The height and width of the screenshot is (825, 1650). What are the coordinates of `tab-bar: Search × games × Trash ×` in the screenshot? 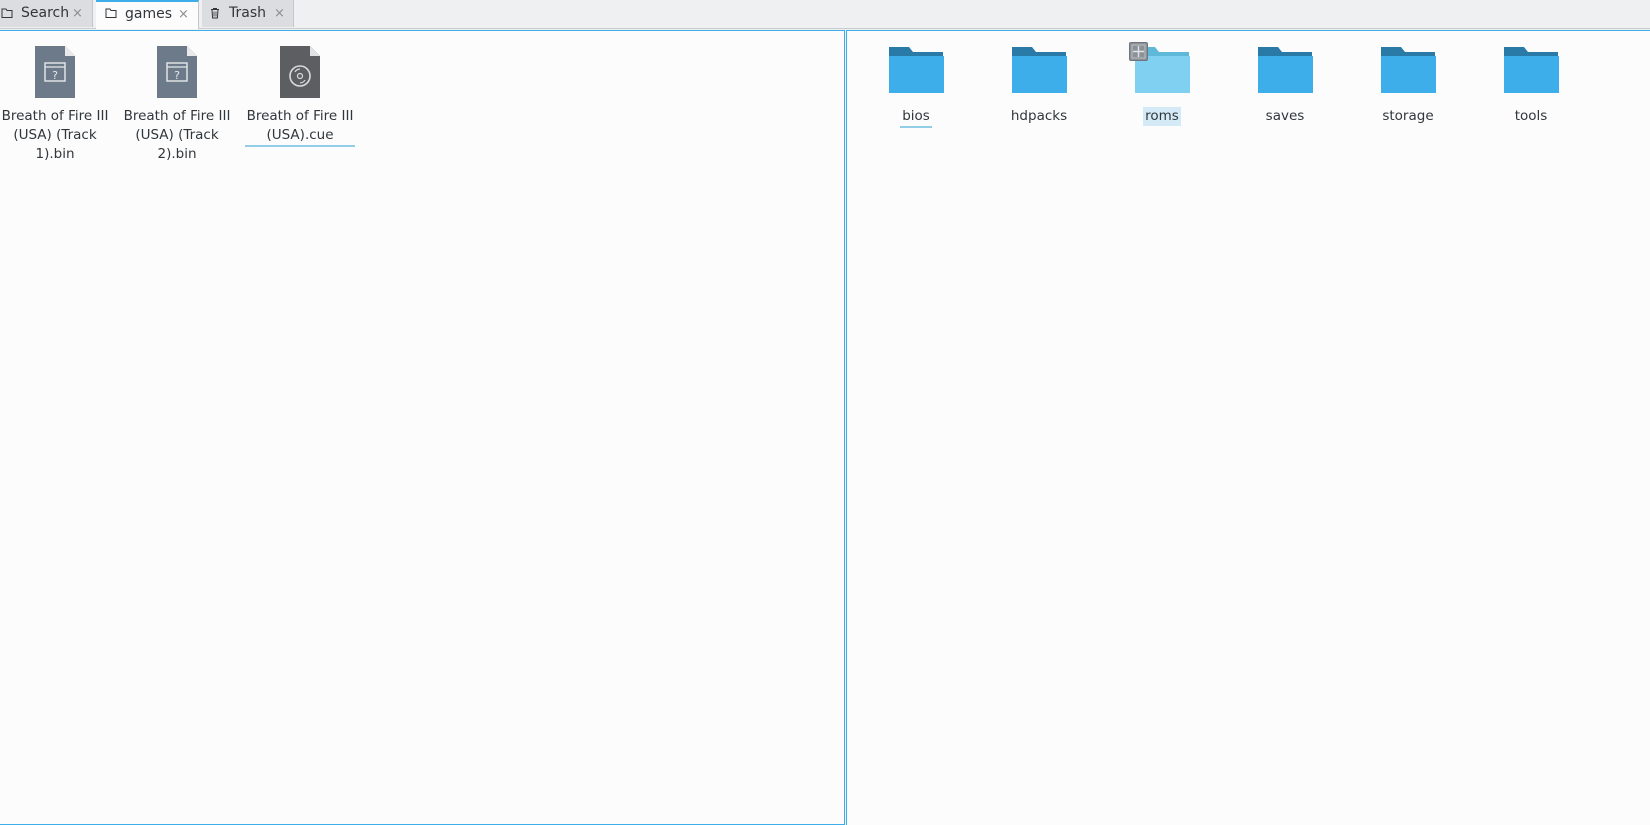 It's located at (825, 14).